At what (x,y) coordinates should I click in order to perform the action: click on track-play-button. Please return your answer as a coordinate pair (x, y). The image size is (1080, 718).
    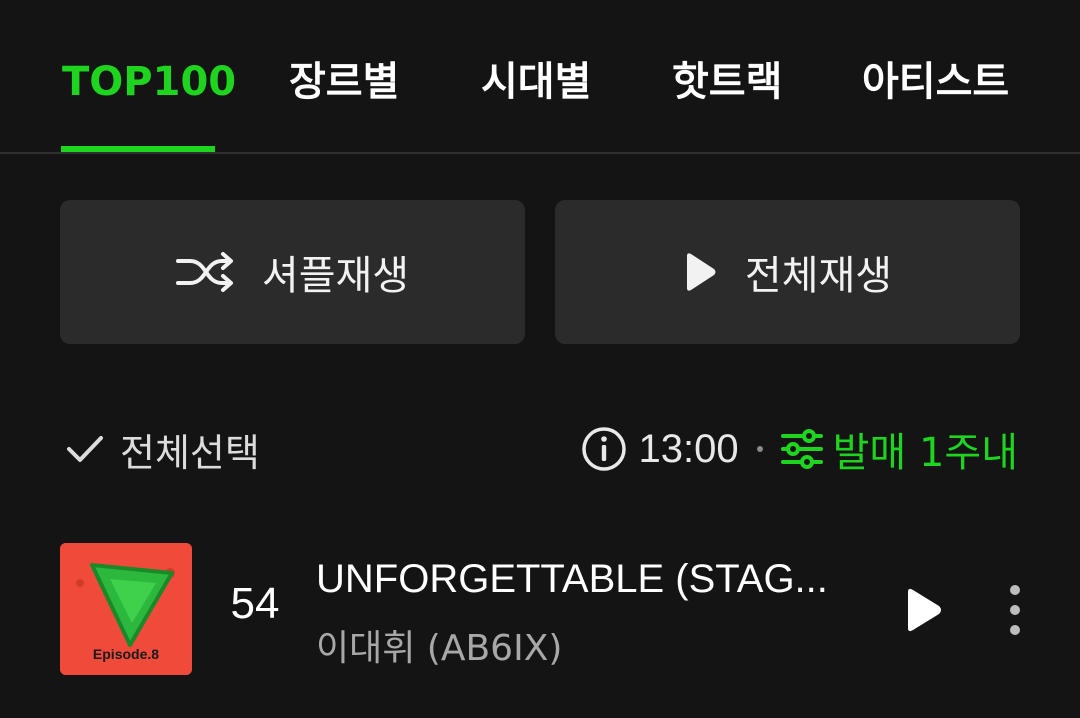
    Looking at the image, I should click on (923, 610).